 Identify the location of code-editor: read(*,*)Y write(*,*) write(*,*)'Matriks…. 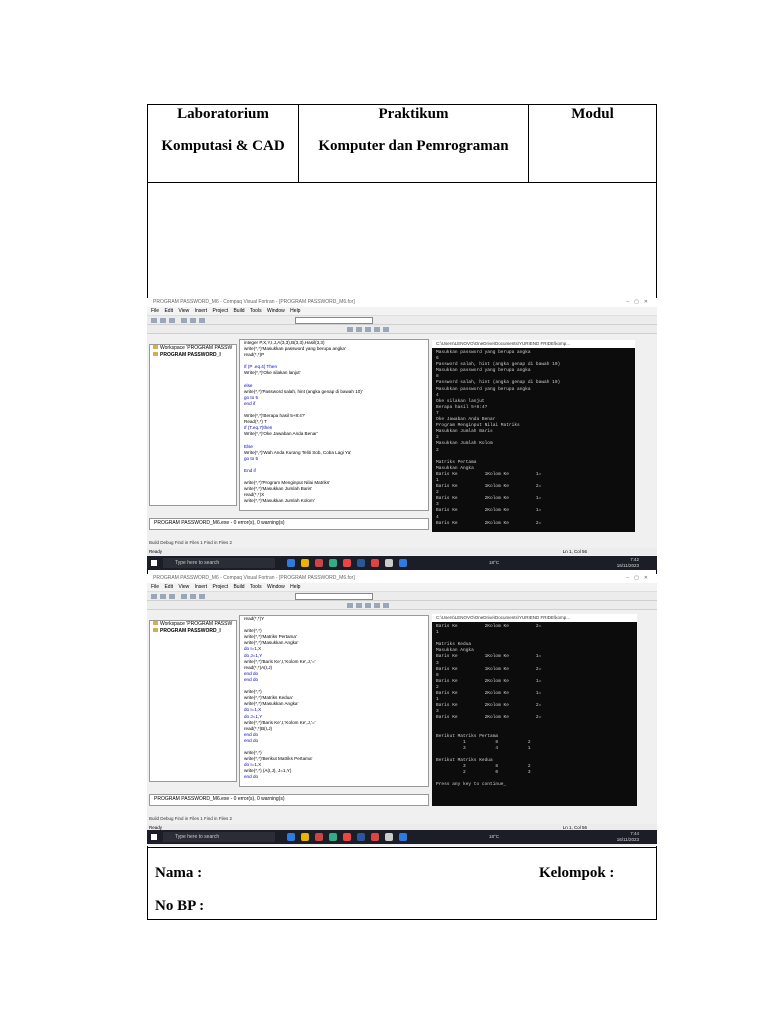
(334, 701).